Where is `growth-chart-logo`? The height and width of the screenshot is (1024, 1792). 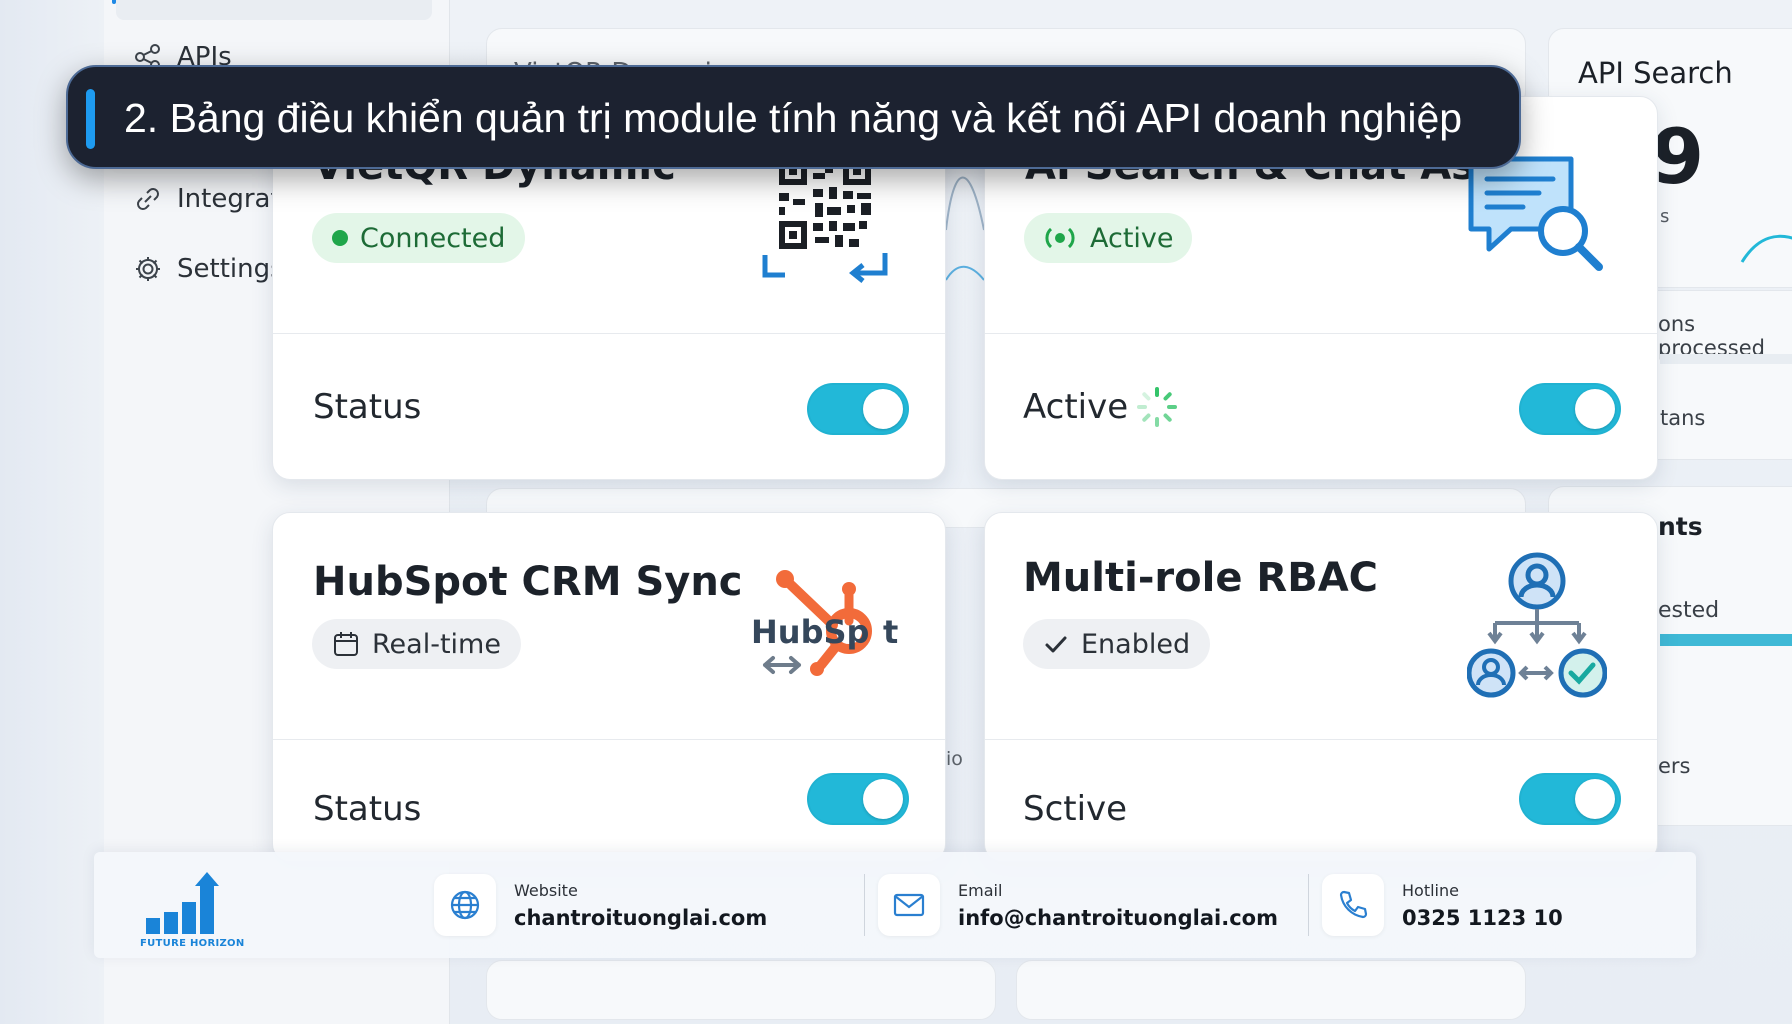
growth-chart-logo is located at coordinates (182, 903).